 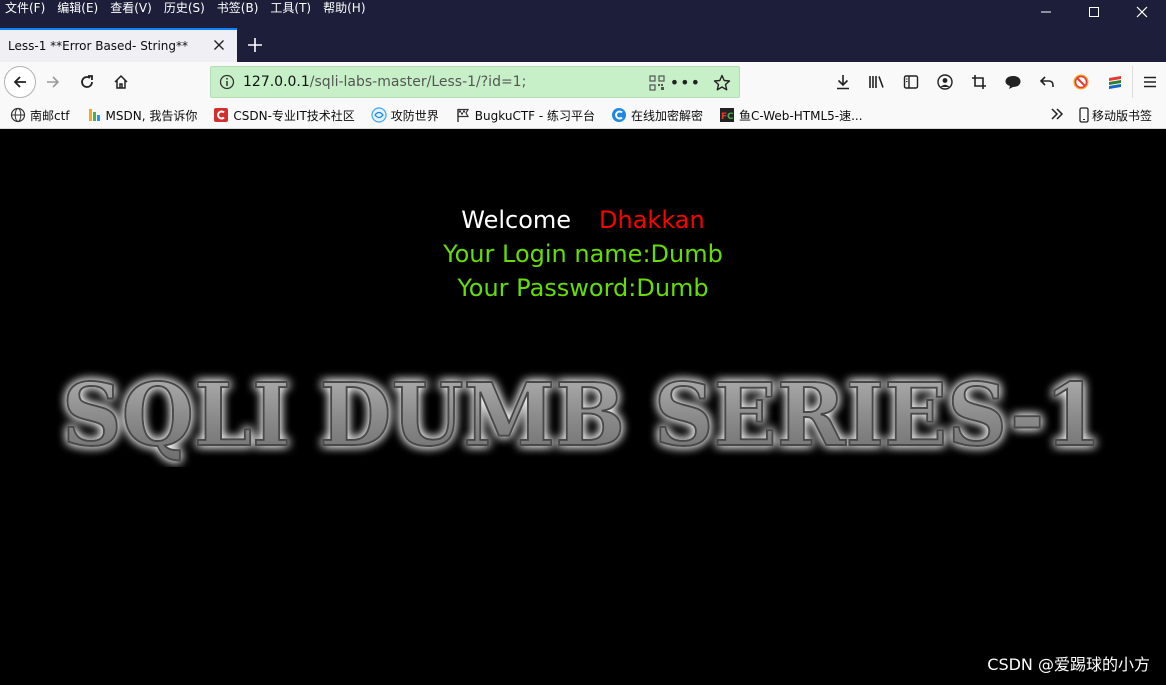 I want to click on maximize-icon, so click(x=1094, y=12).